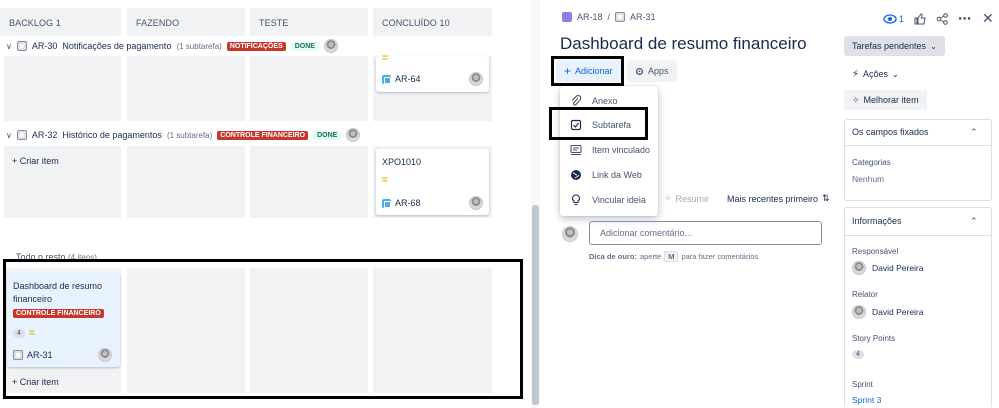 Image resolution: width=999 pixels, height=408 pixels. I want to click on menu-item-link-idea: Vincular ideia, so click(609, 200).